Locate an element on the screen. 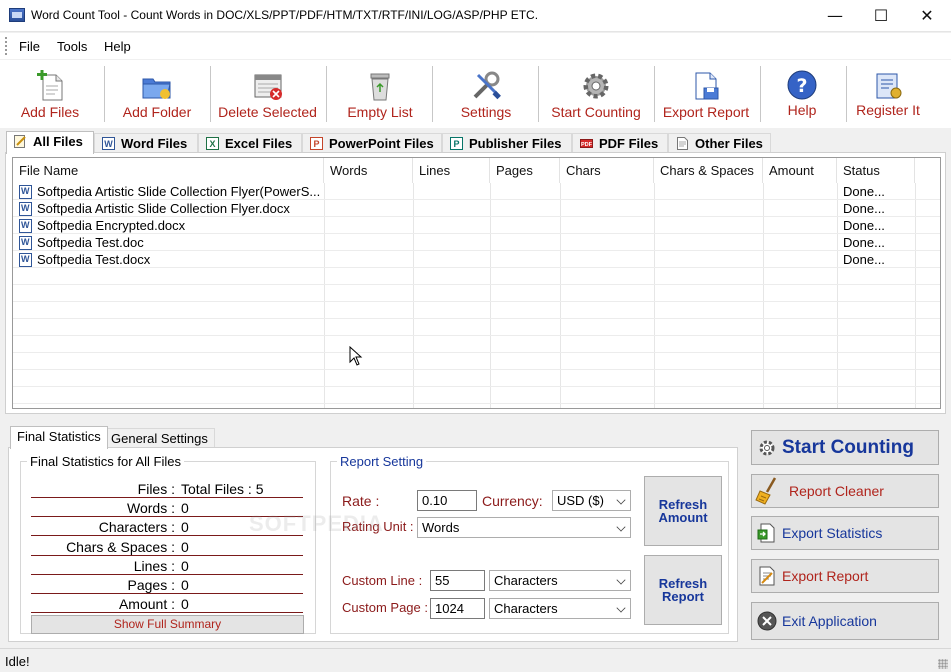  empty-list-button: Empty List is located at coordinates (380, 94).